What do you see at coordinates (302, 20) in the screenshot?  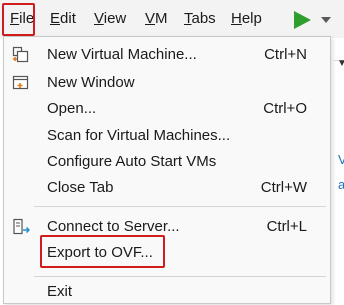 I see `play-icon` at bounding box center [302, 20].